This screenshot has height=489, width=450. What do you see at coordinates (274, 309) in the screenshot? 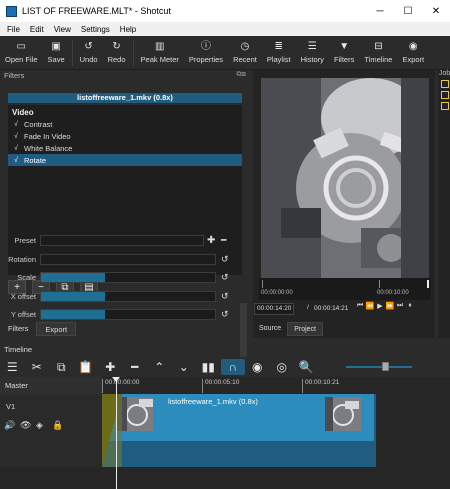
I see `position-timecode: 00:00:14:20` at bounding box center [274, 309].